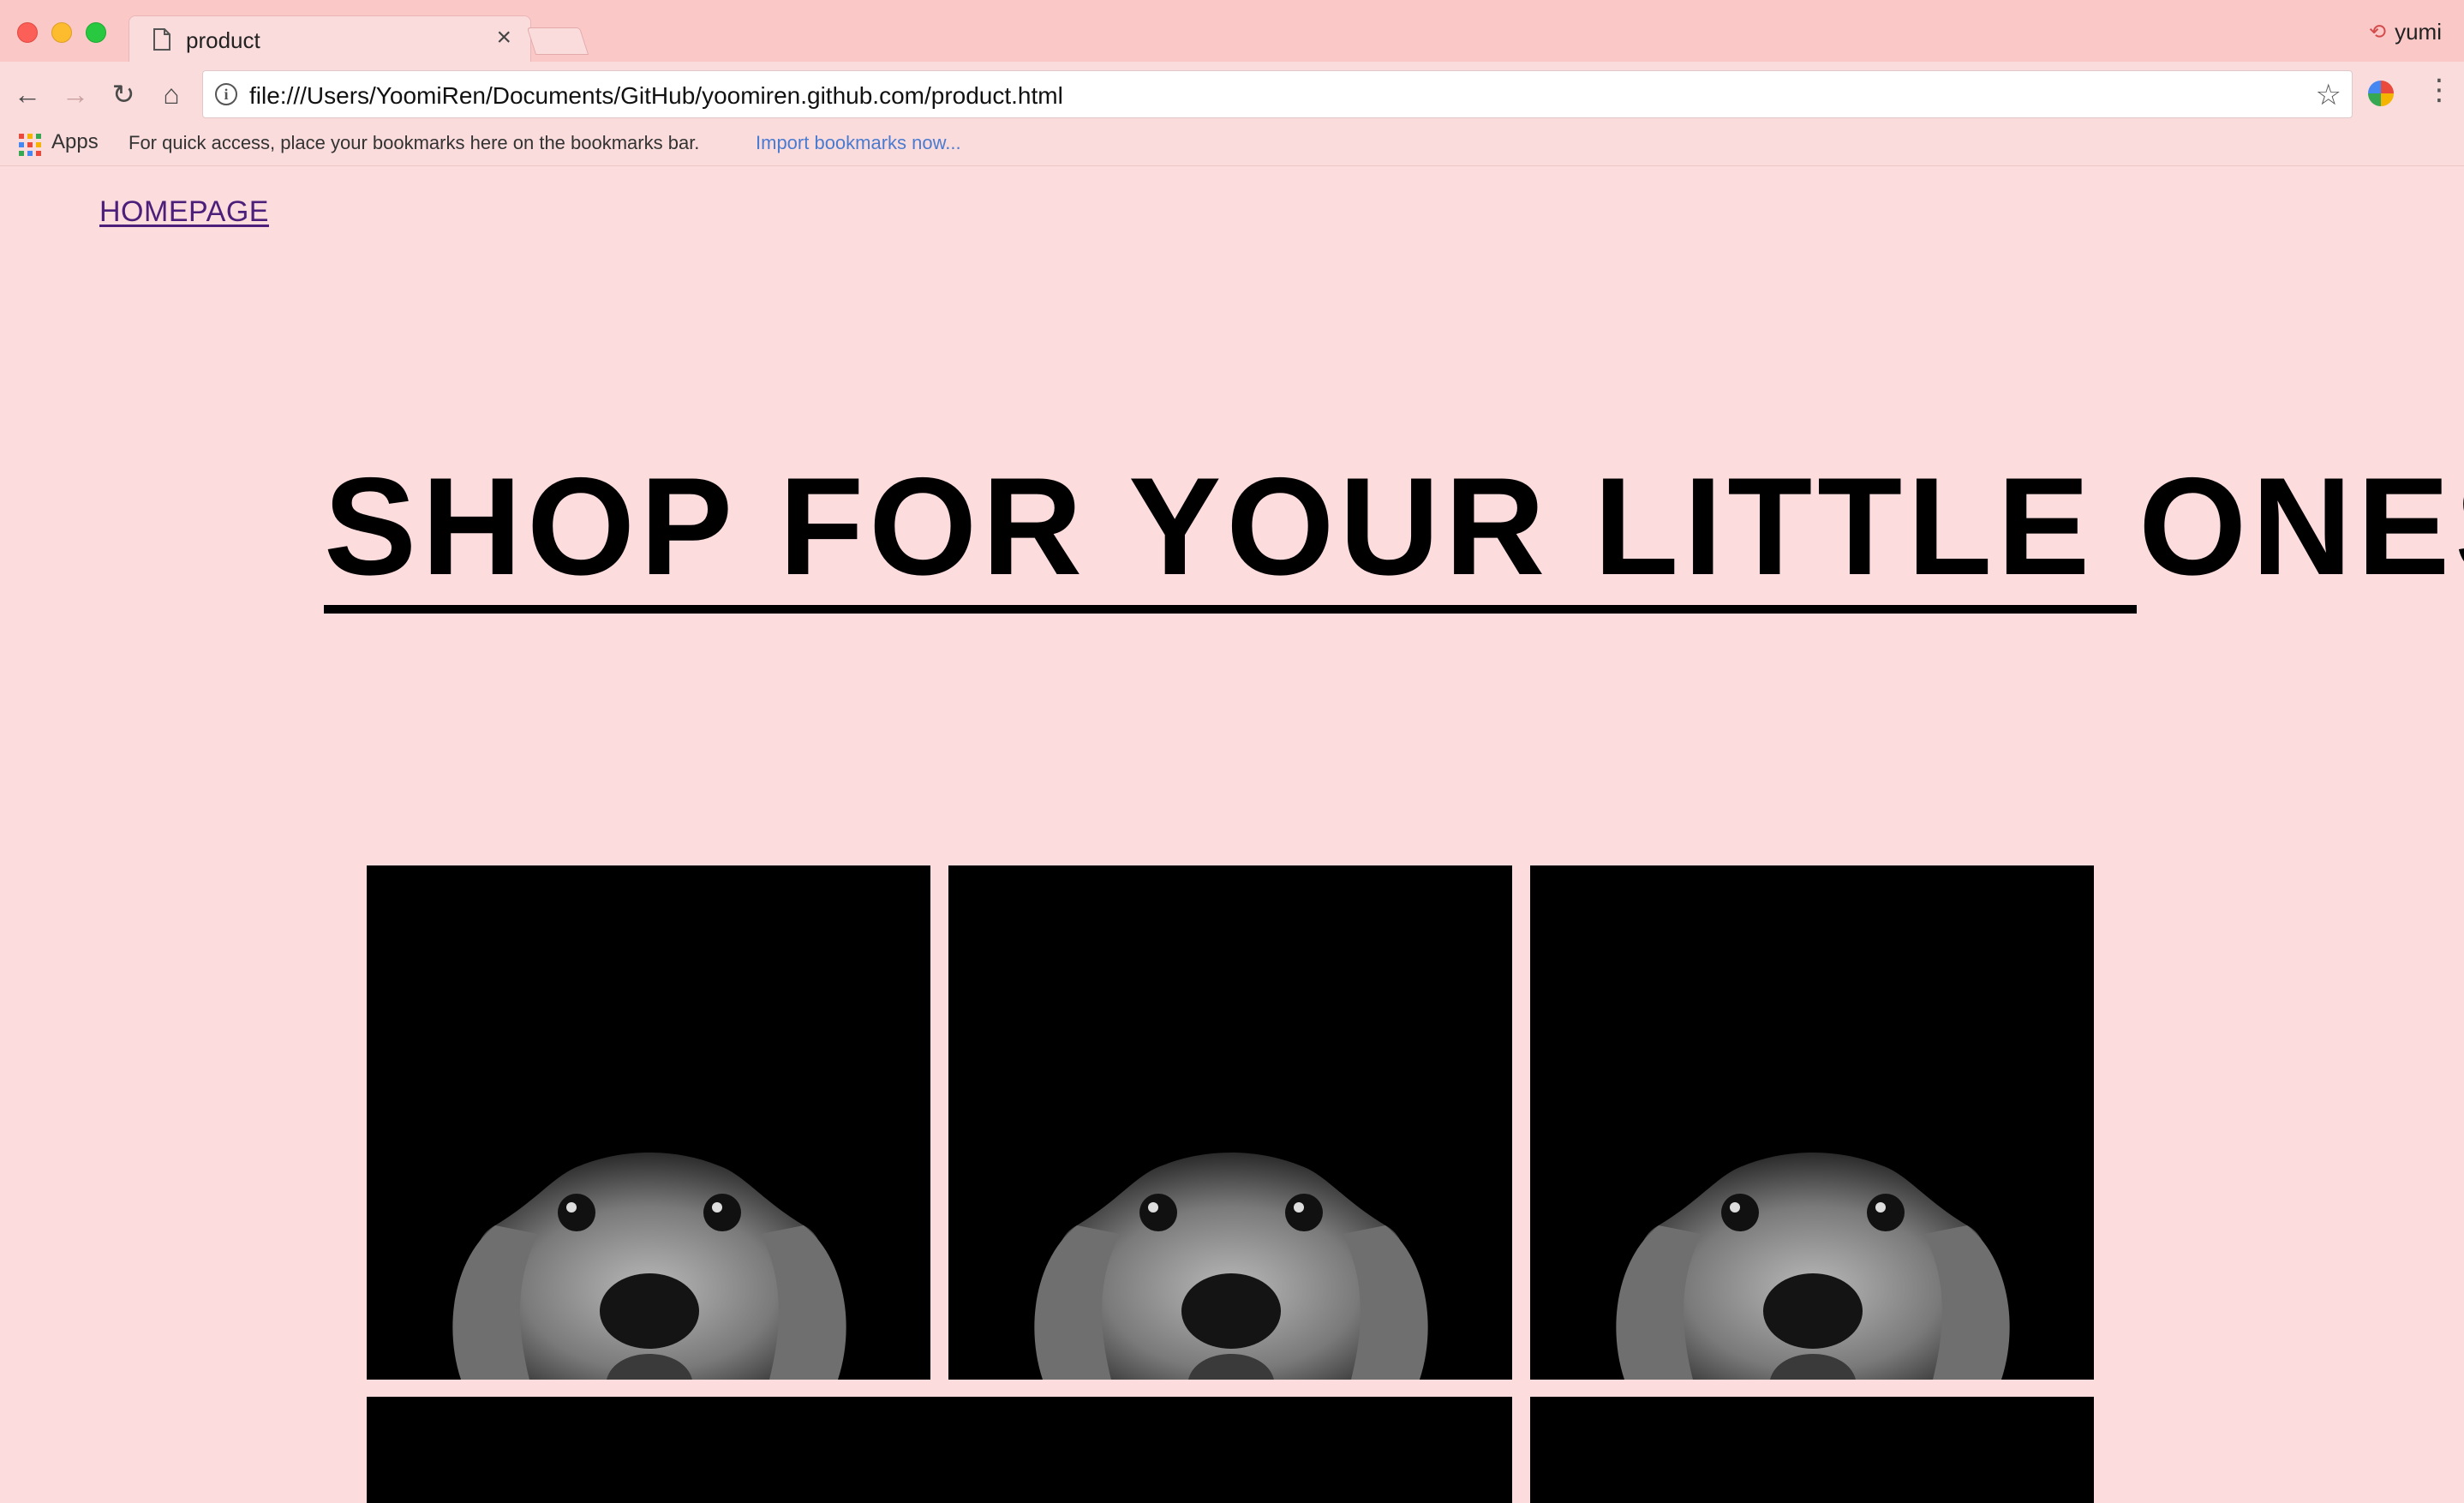  Describe the element at coordinates (226, 94) in the screenshot. I see `info-icon: i` at that location.